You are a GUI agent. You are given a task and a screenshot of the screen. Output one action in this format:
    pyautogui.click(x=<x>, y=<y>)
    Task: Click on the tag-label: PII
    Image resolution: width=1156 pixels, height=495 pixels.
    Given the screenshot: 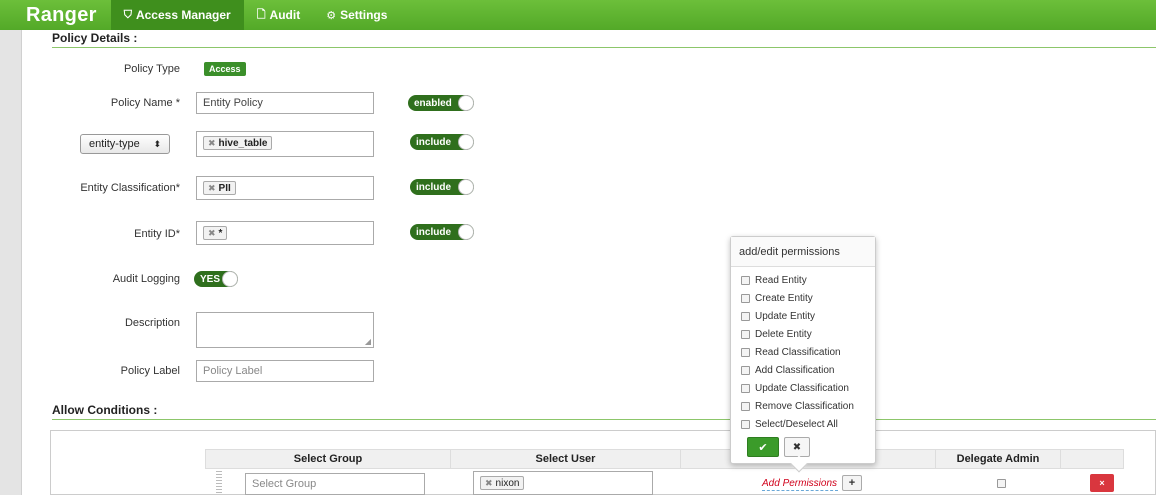 What is the action you would take?
    pyautogui.click(x=224, y=188)
    